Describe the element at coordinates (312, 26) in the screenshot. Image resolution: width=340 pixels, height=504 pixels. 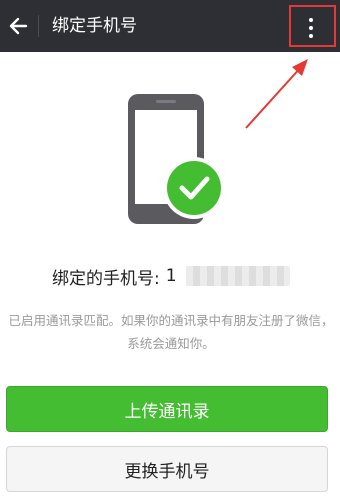
I see `annotation-highlight-box` at that location.